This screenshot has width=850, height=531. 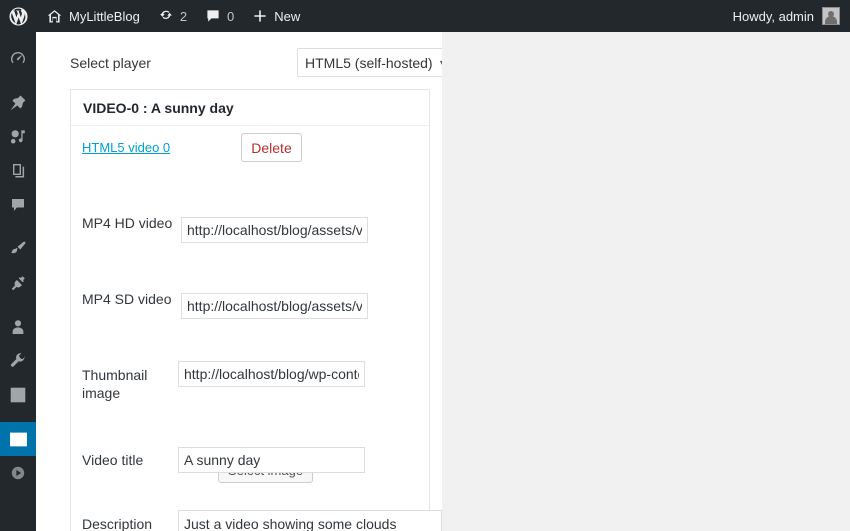 I want to click on chevron-down-icon: ▼, so click(x=440, y=63).